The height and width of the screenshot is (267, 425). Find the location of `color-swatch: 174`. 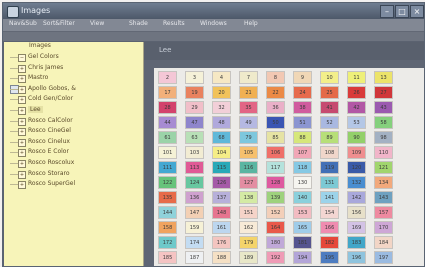

color-swatch: 174 is located at coordinates (194, 242).